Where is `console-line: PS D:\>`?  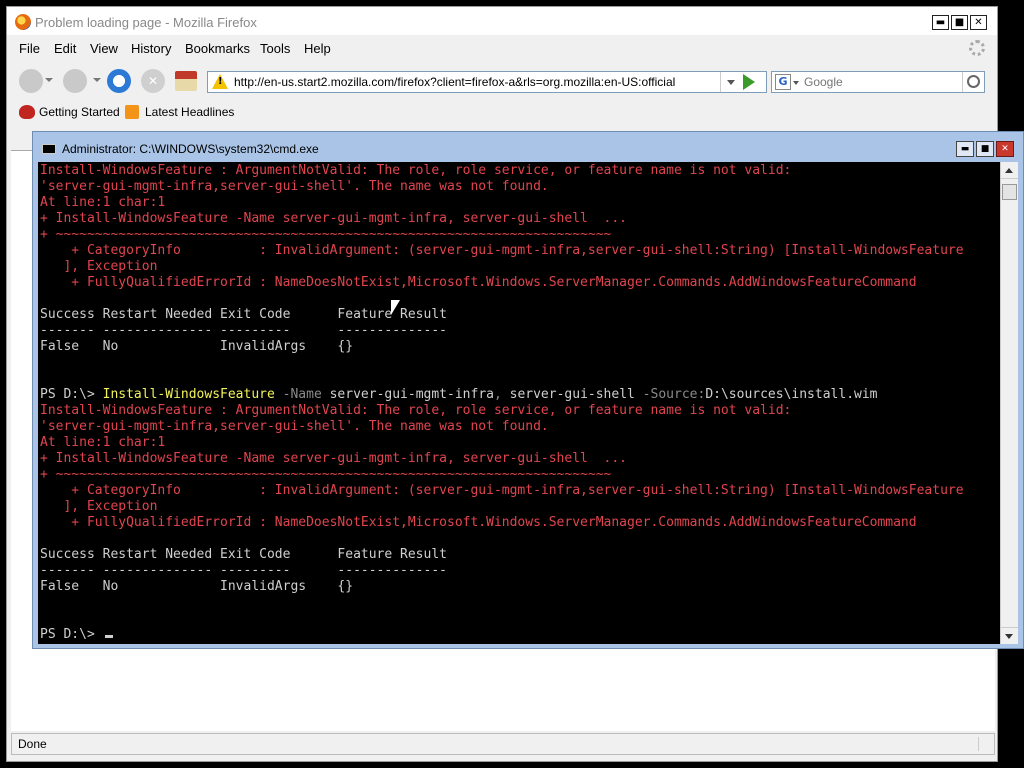
console-line: PS D:\> is located at coordinates (502, 635).